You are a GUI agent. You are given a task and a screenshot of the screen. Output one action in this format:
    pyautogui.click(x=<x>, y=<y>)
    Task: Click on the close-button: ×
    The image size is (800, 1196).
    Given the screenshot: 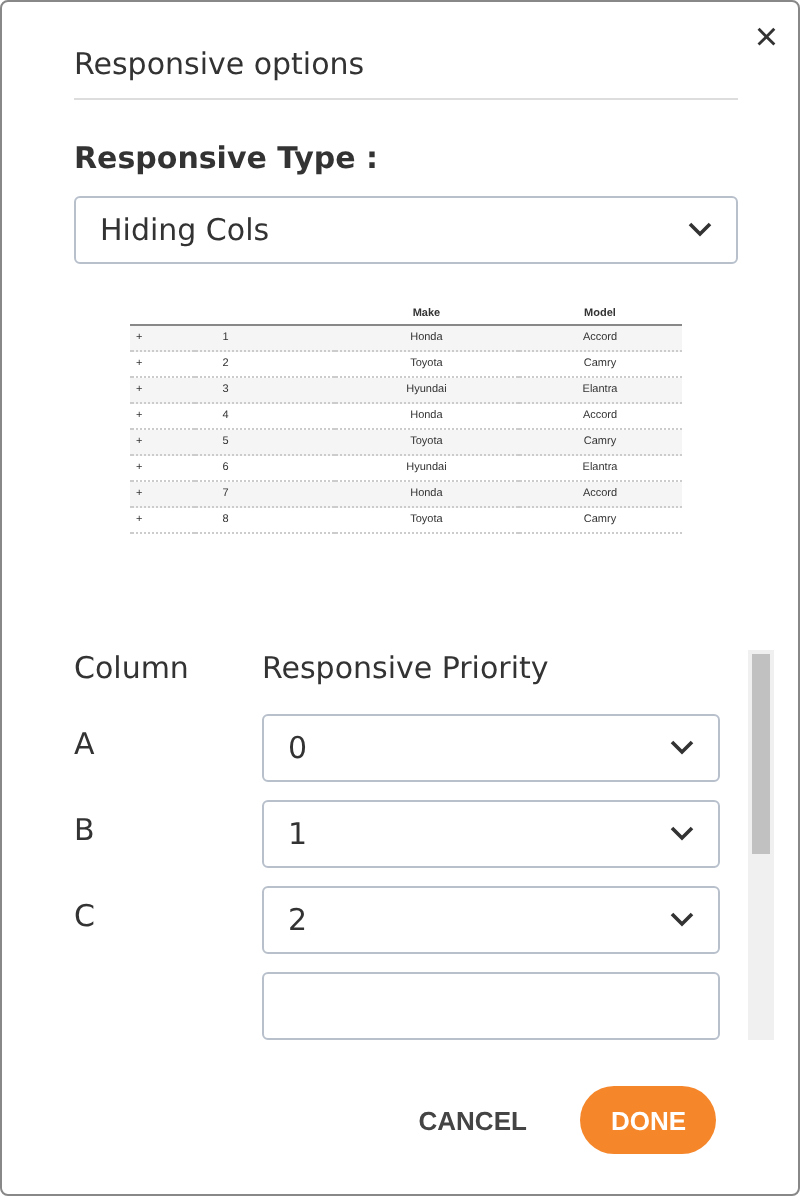 What is the action you would take?
    pyautogui.click(x=766, y=38)
    